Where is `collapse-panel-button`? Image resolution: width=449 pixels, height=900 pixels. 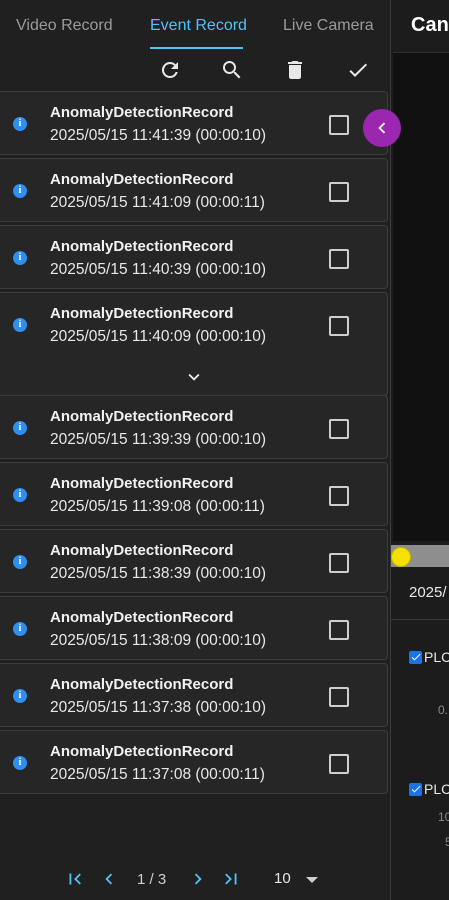 collapse-panel-button is located at coordinates (382, 128).